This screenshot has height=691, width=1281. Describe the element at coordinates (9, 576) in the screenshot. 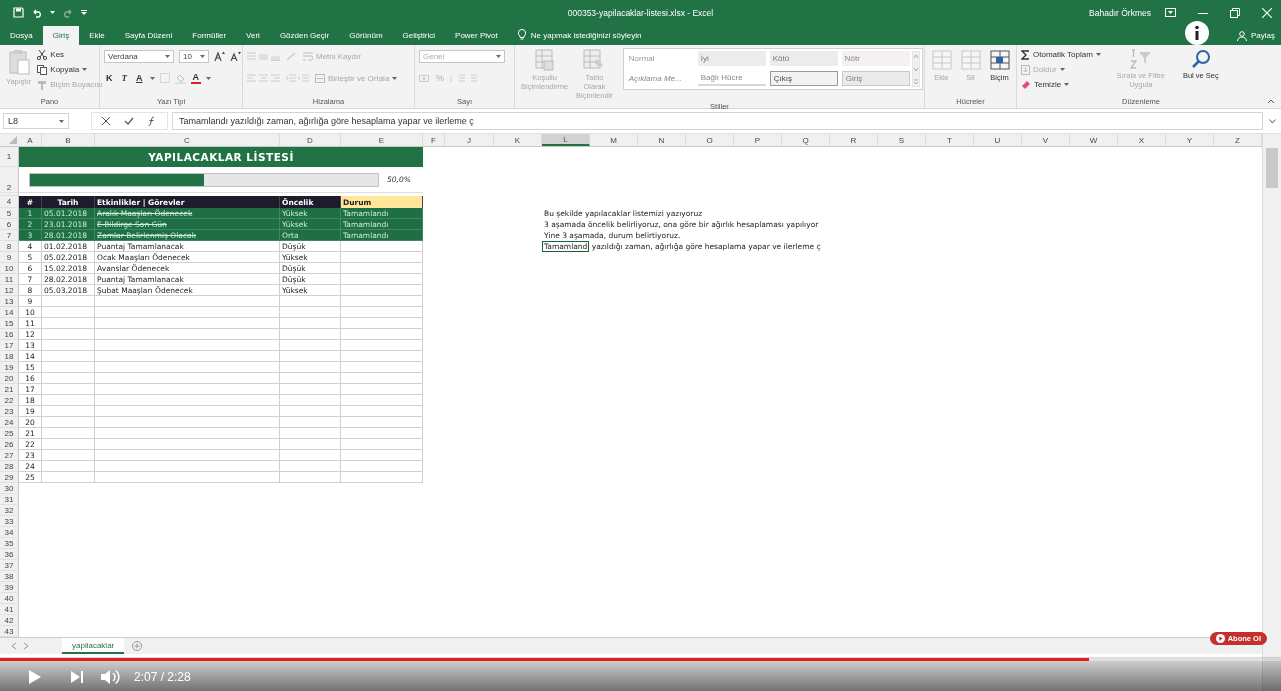

I see `row-header: 38` at that location.